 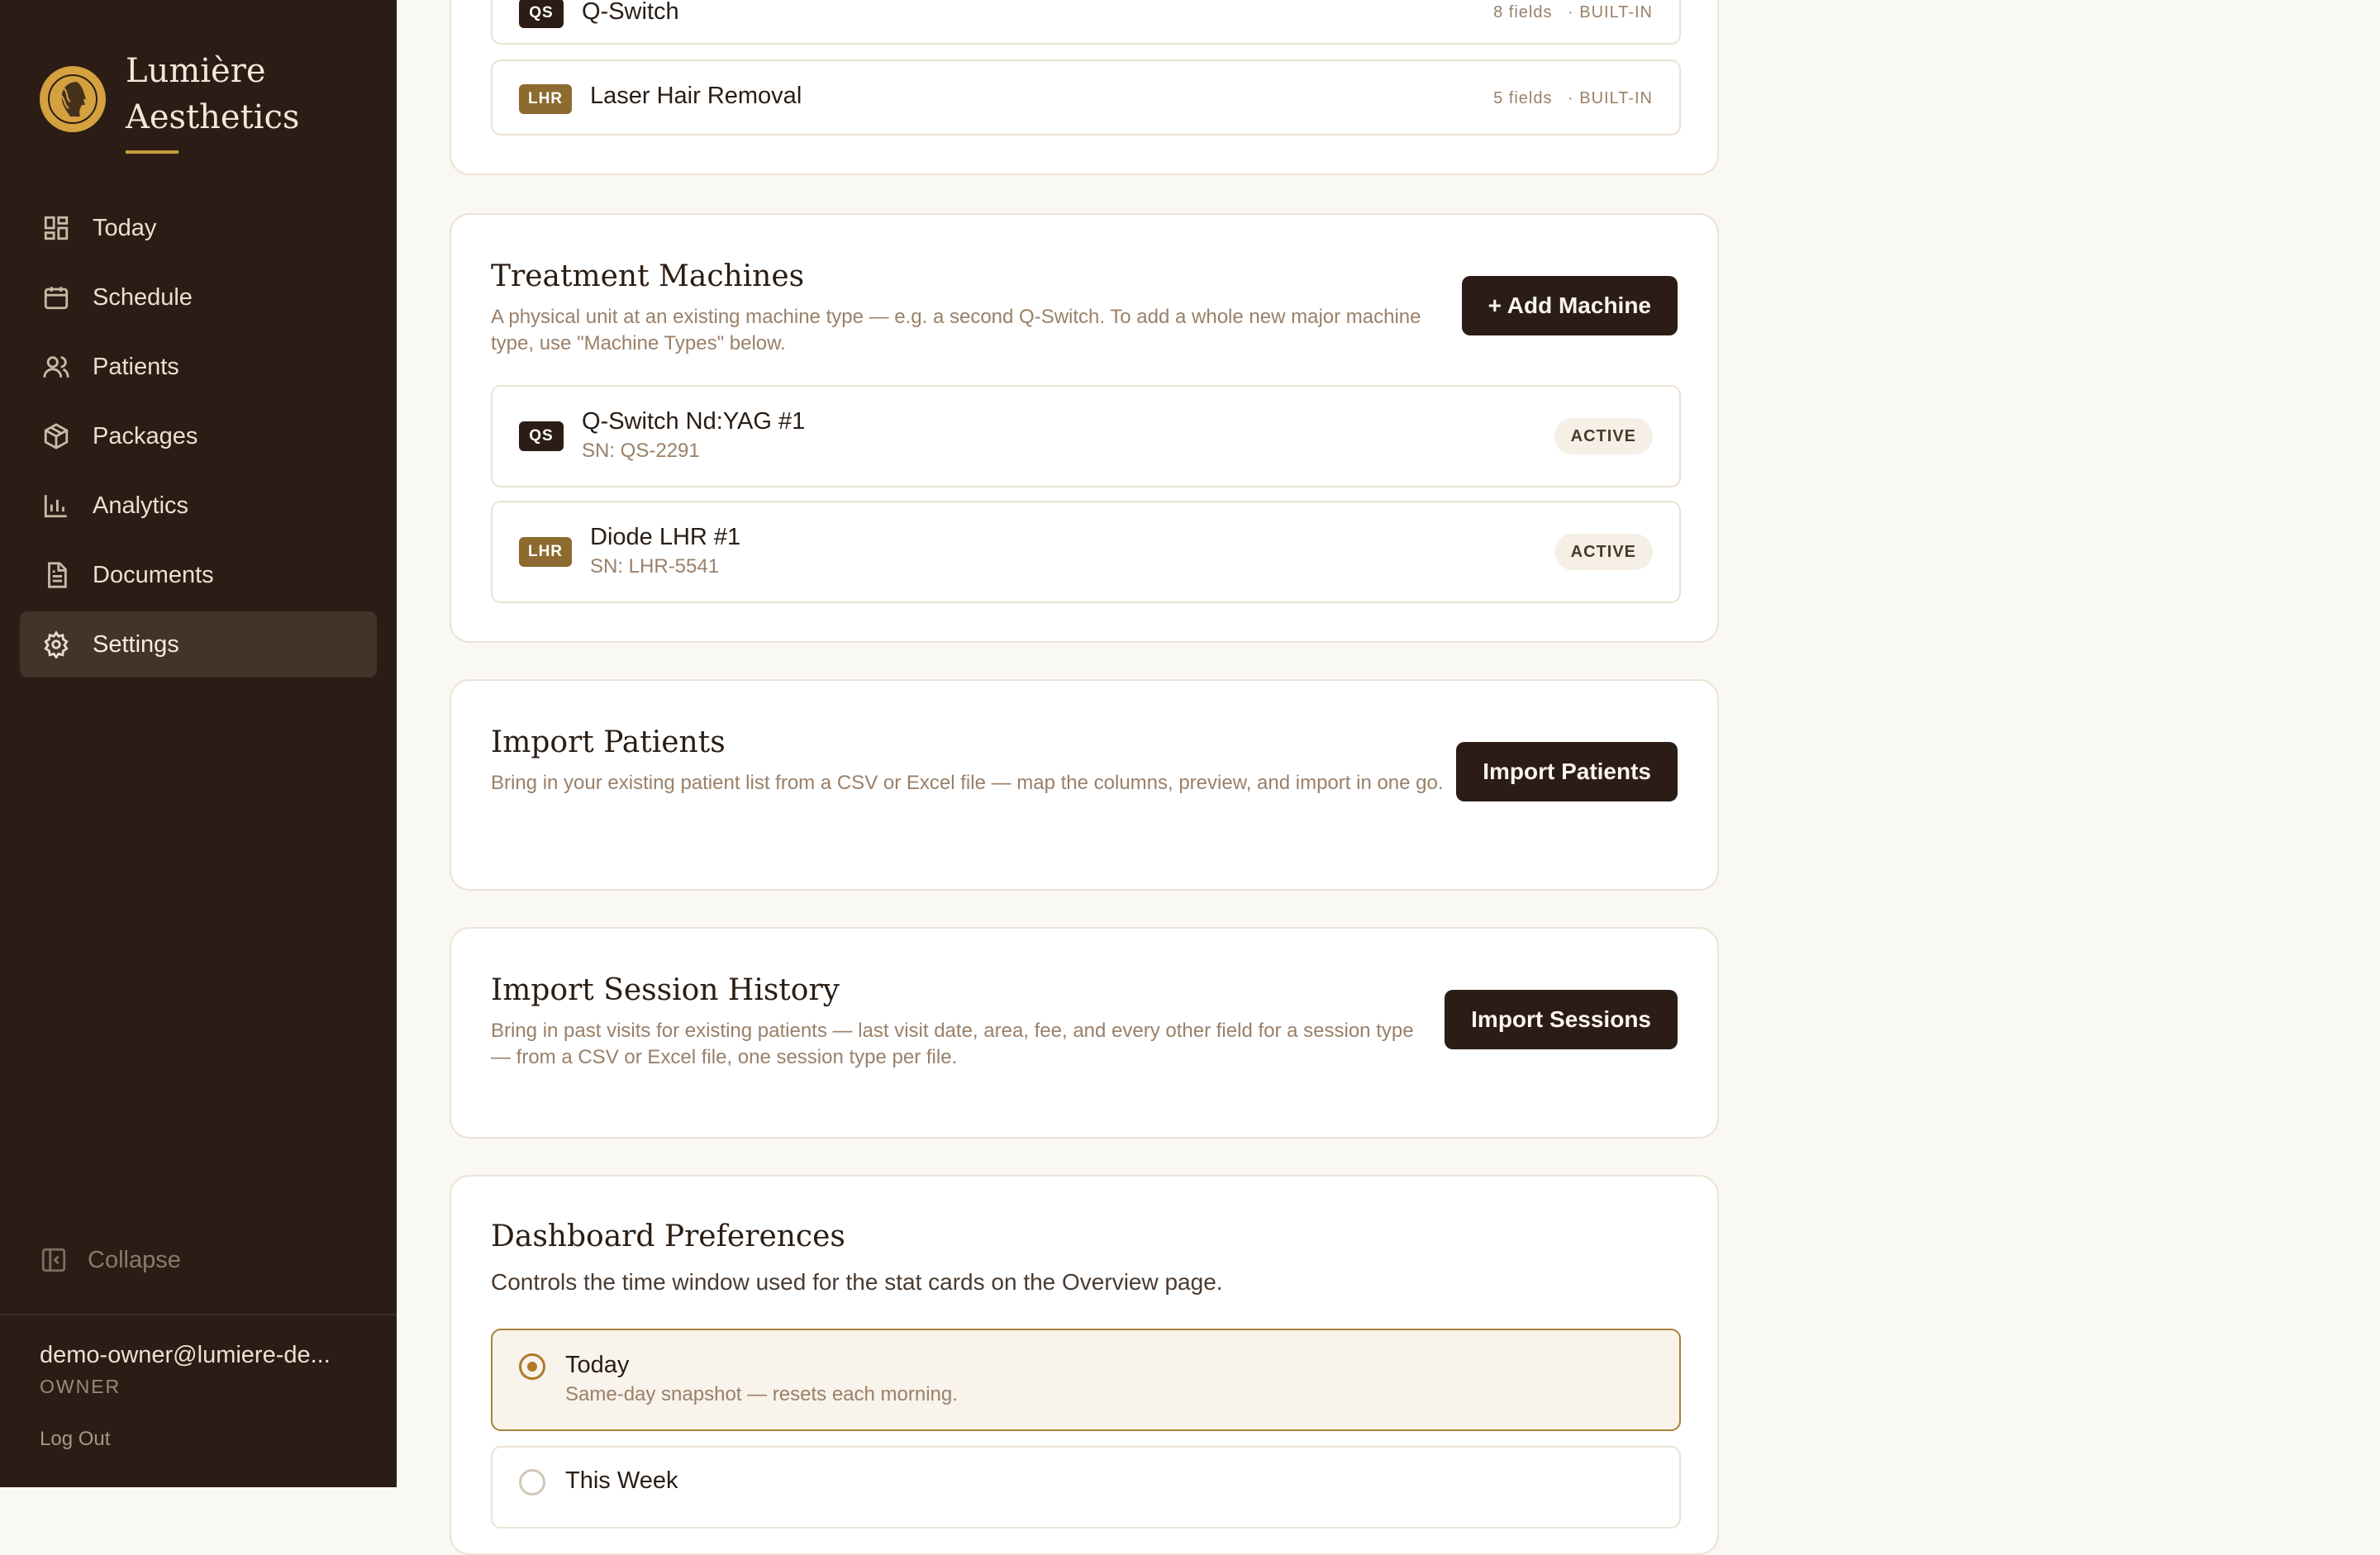 What do you see at coordinates (1561, 1019) in the screenshot?
I see `import-sessions-button: Import Sessions` at bounding box center [1561, 1019].